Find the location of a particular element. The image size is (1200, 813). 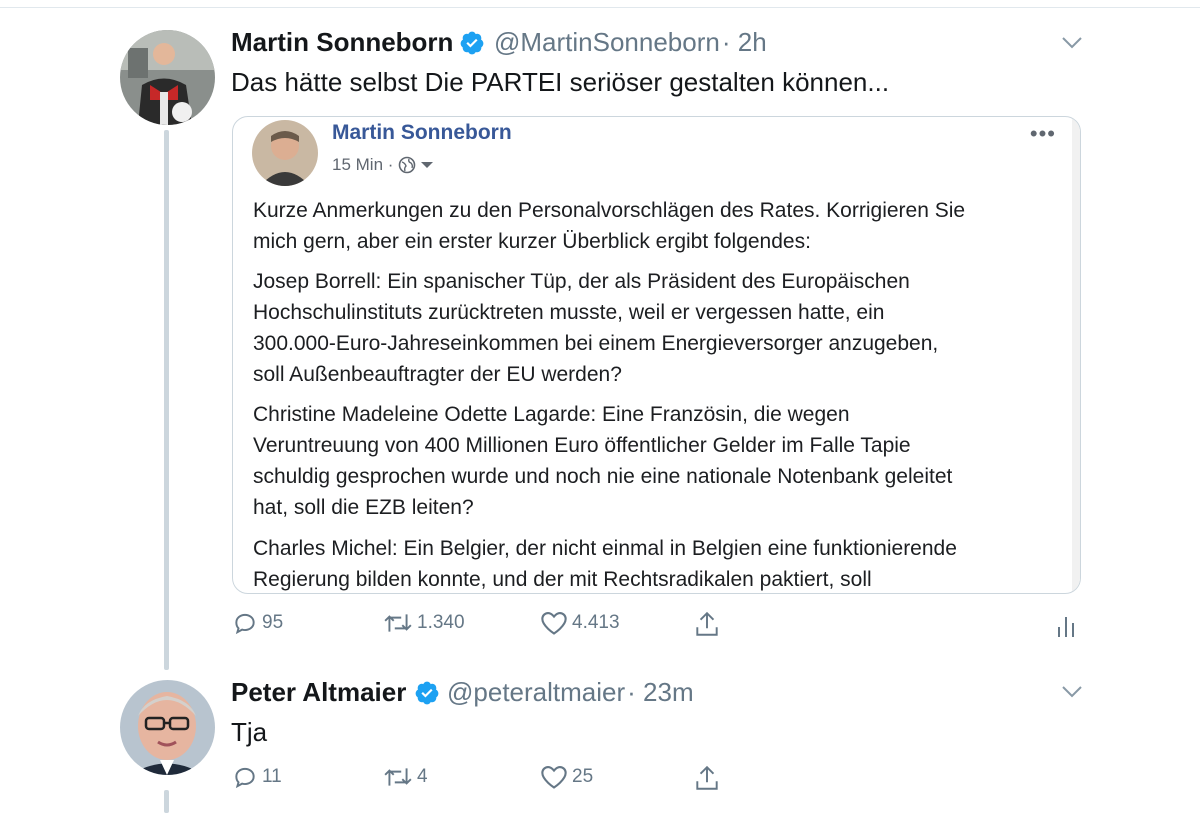

retweet-button: 1.340 is located at coordinates (424, 623).